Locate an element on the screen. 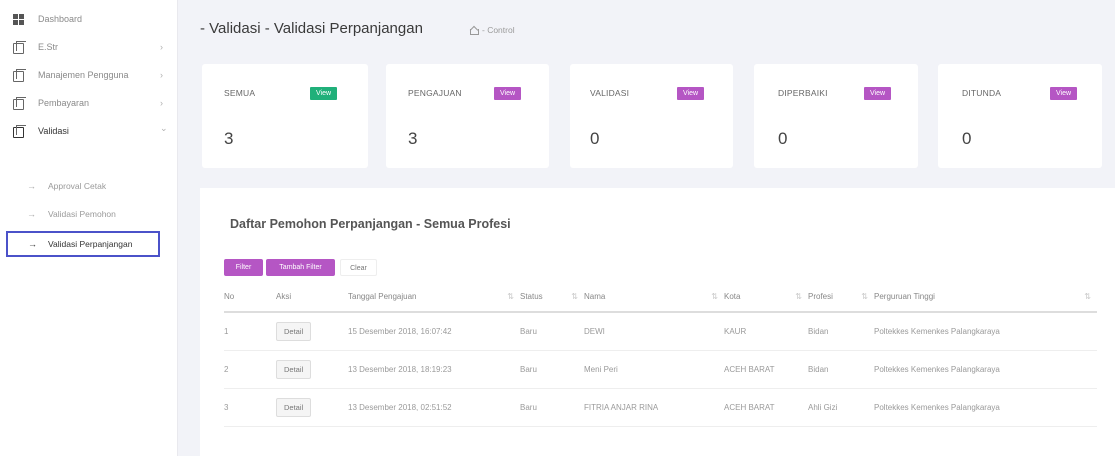 This screenshot has width=1115, height=456. sidebar-subitem-validasi-perpanjangan: → Validasi Perpanjangan is located at coordinates (83, 244).